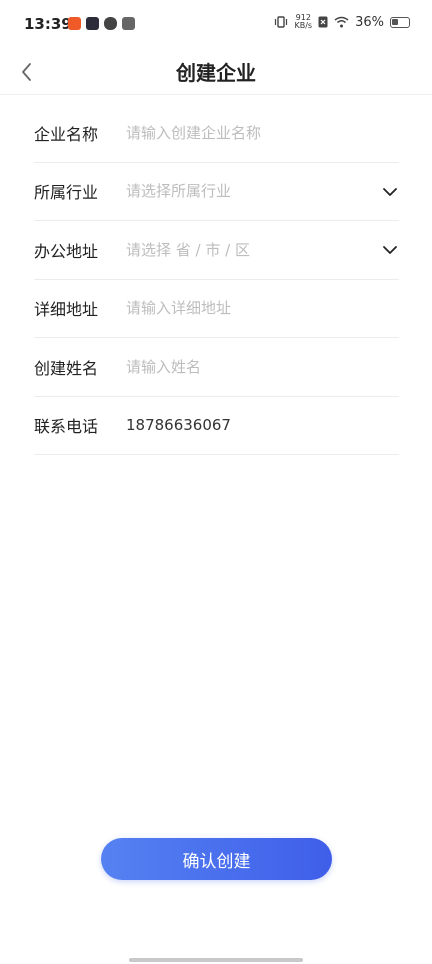  I want to click on status-right: 912 KB/s 36%, so click(342, 22).